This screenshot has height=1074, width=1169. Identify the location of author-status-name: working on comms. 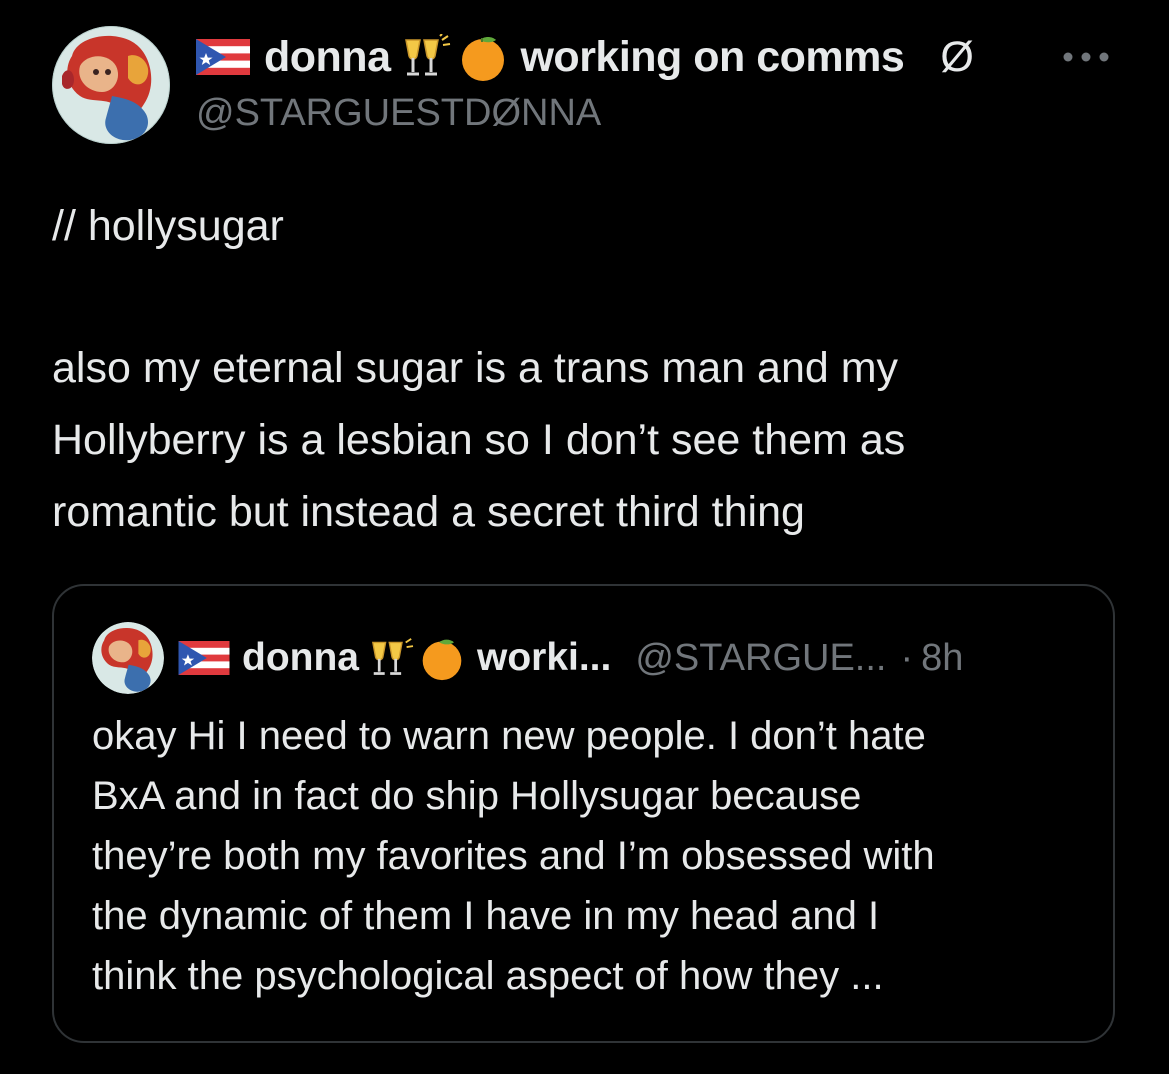
(712, 57).